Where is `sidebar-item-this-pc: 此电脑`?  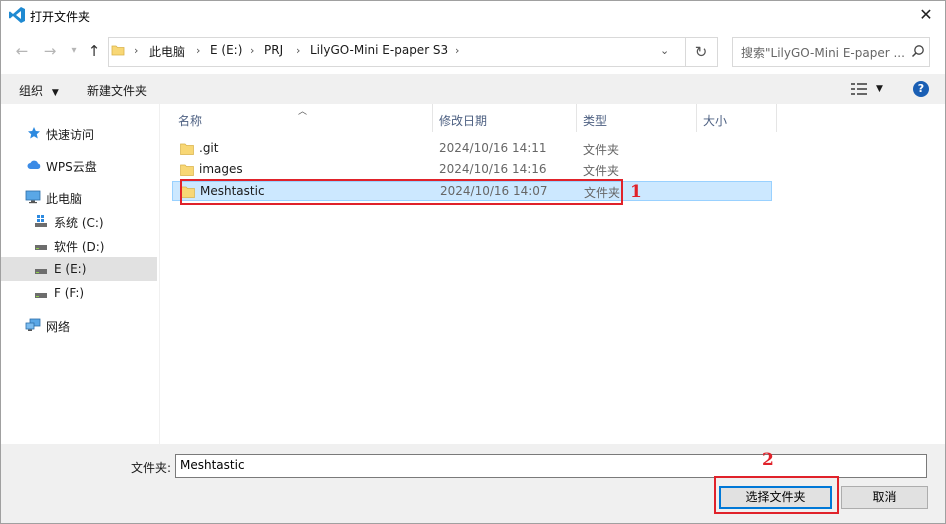 sidebar-item-this-pc: 此电脑 is located at coordinates (79, 197).